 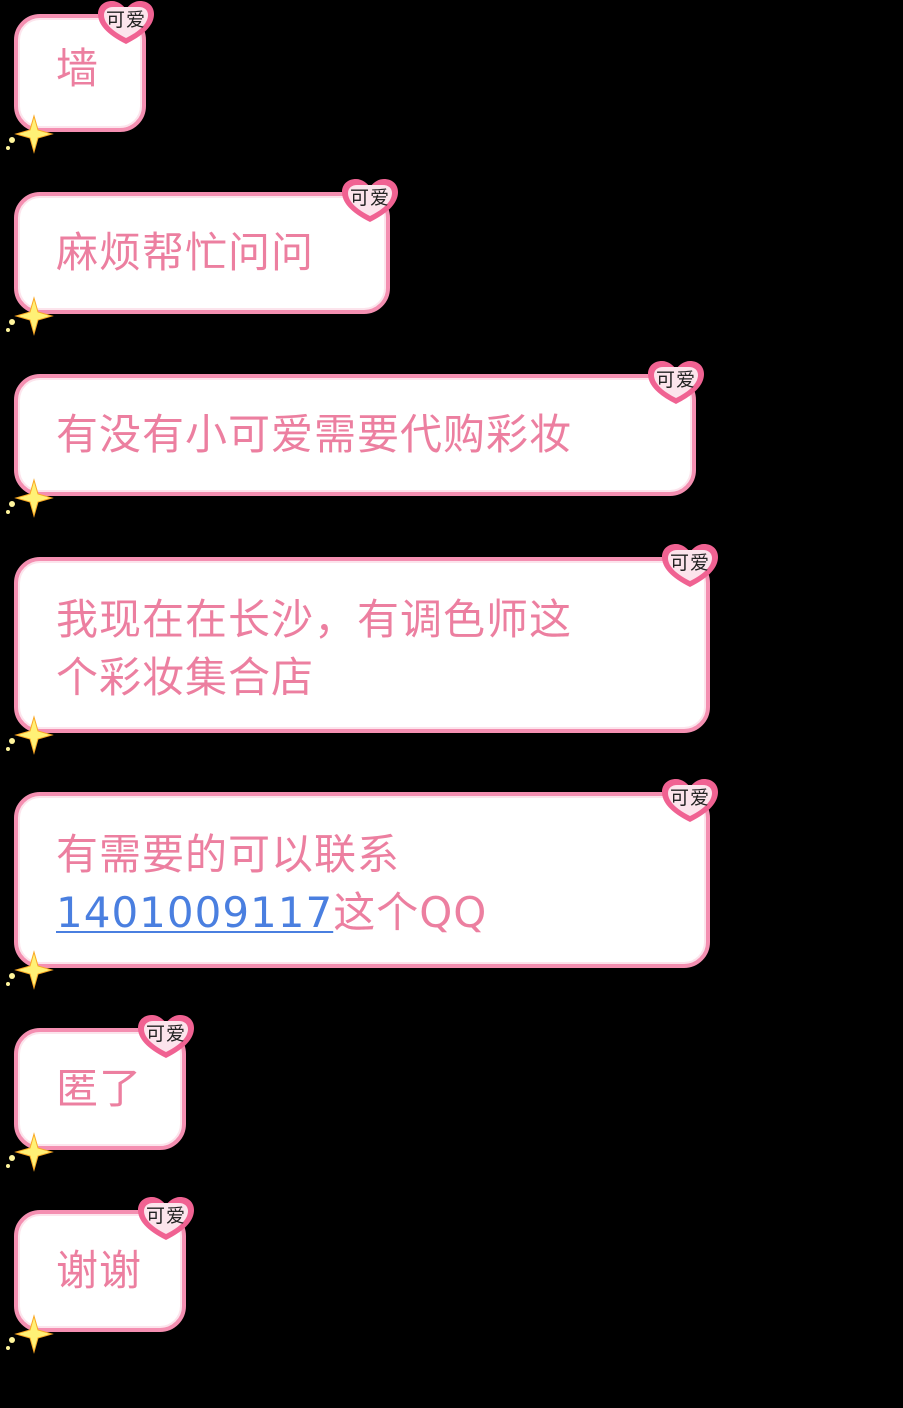 What do you see at coordinates (99, 1270) in the screenshot?
I see `message-text: 谢谢` at bounding box center [99, 1270].